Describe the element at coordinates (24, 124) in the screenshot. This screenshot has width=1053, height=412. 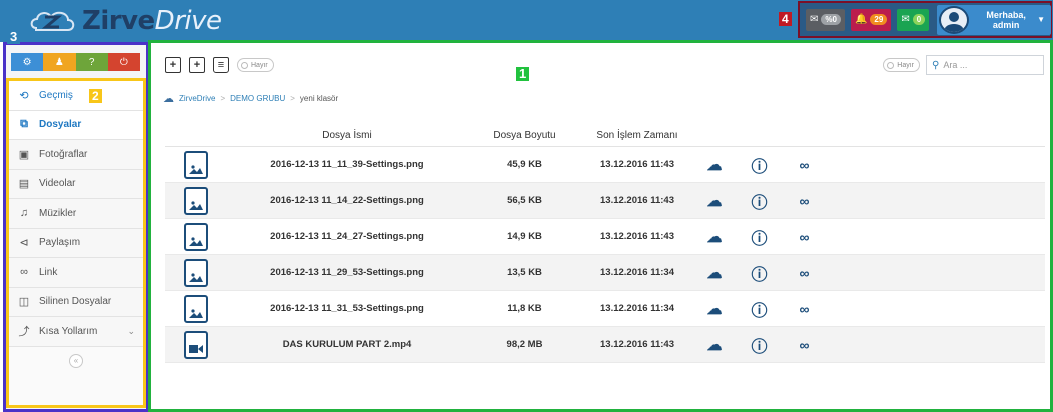
I see `files-icon: ⧉` at that location.